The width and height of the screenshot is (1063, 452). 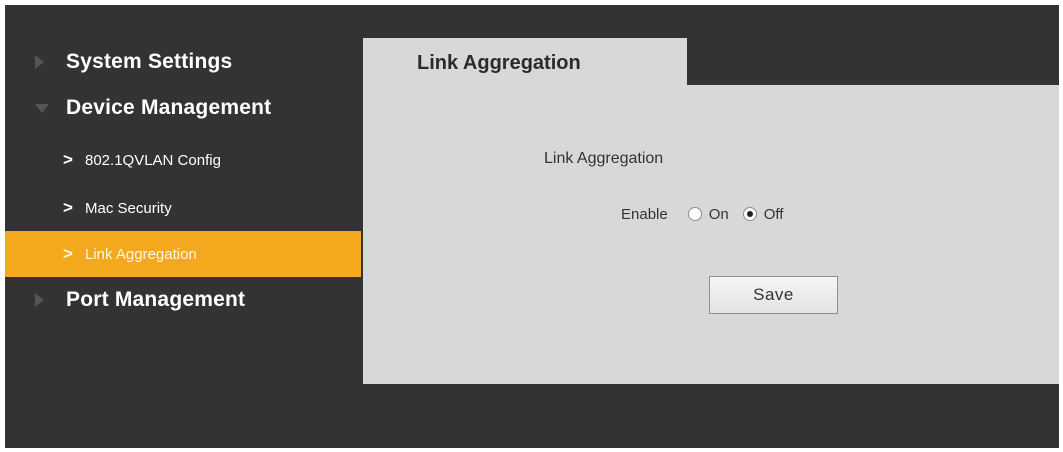 I want to click on sidebar-group-port-management: Port Management, so click(x=183, y=300).